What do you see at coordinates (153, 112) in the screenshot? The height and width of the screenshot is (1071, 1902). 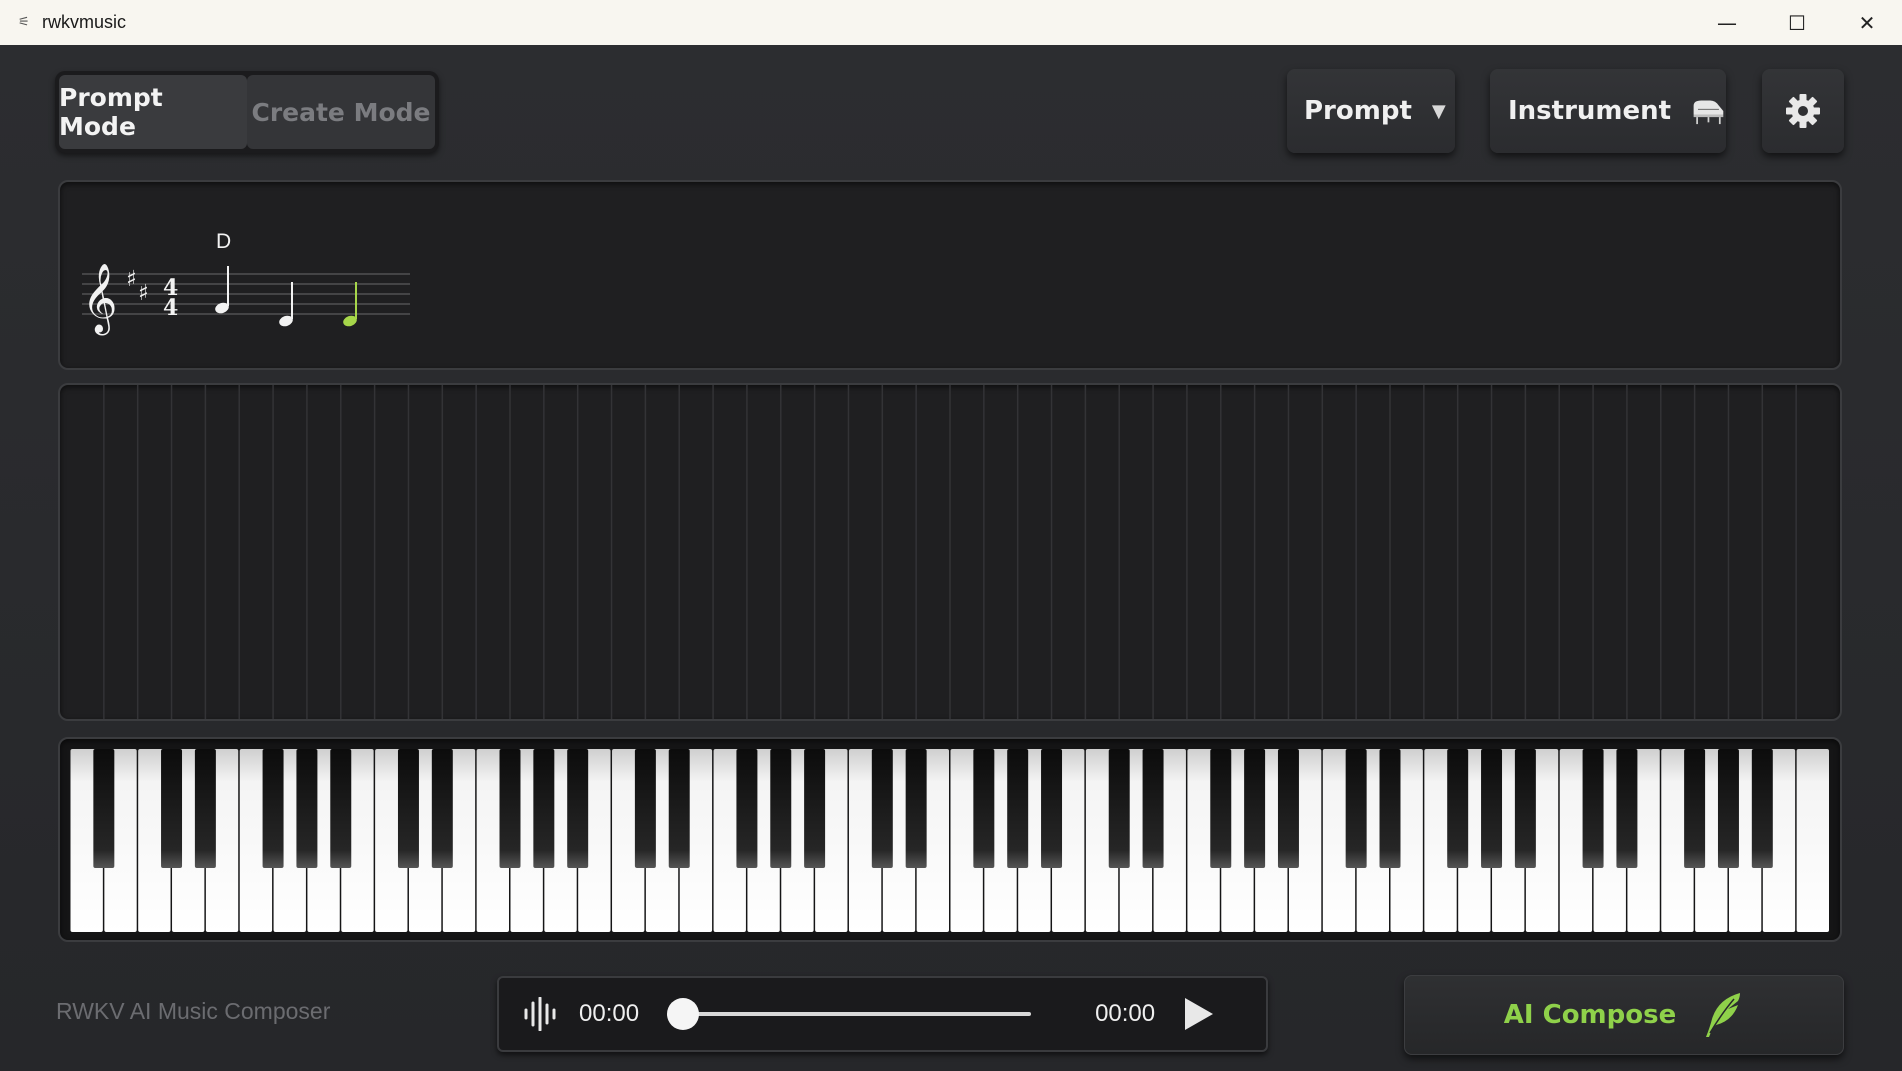 I see `prompt-mode-button: Prompt Mode` at bounding box center [153, 112].